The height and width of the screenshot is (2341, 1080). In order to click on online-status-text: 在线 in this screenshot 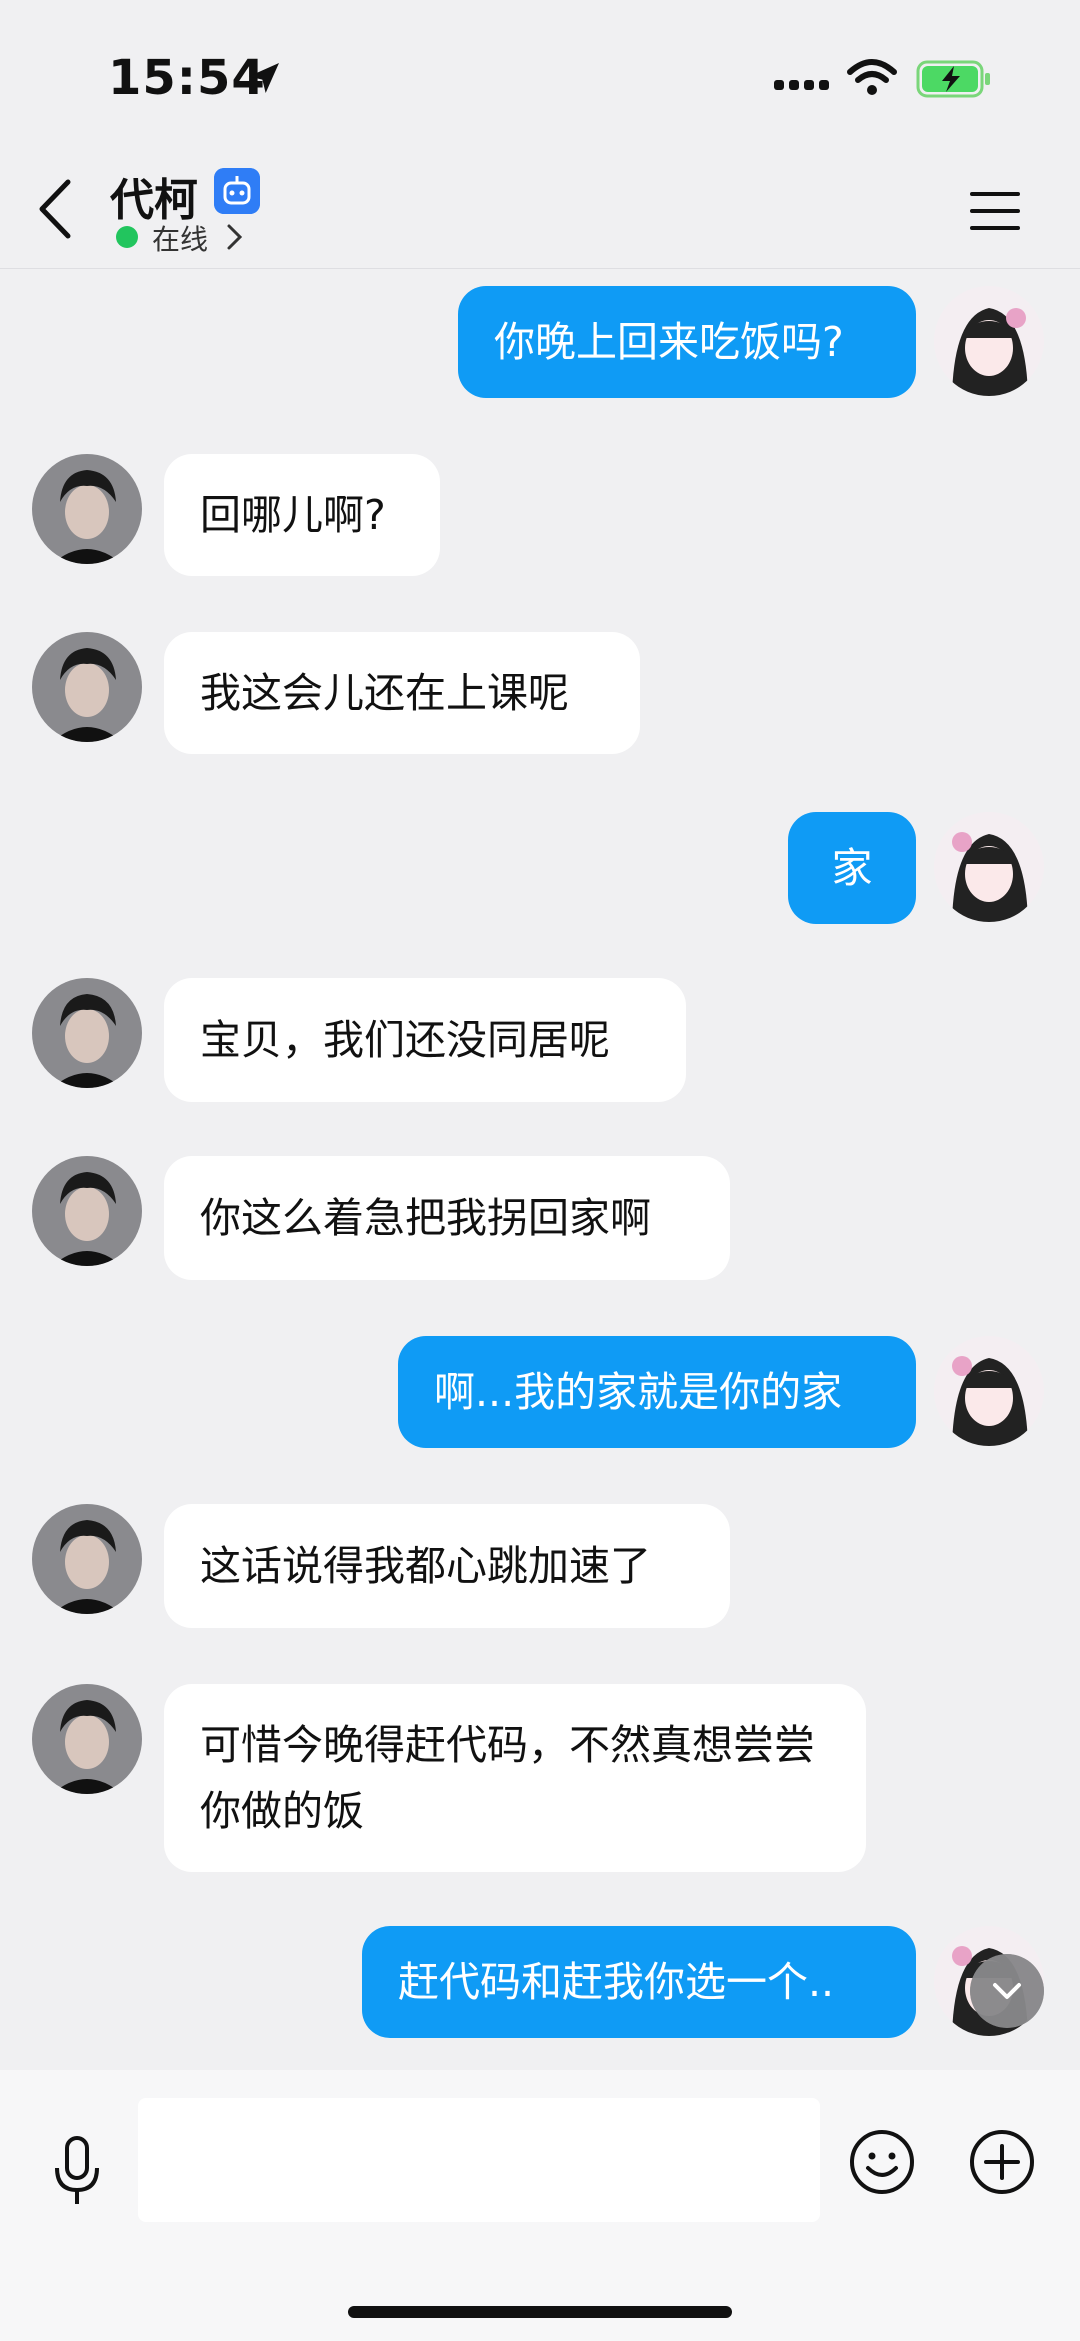, I will do `click(180, 238)`.